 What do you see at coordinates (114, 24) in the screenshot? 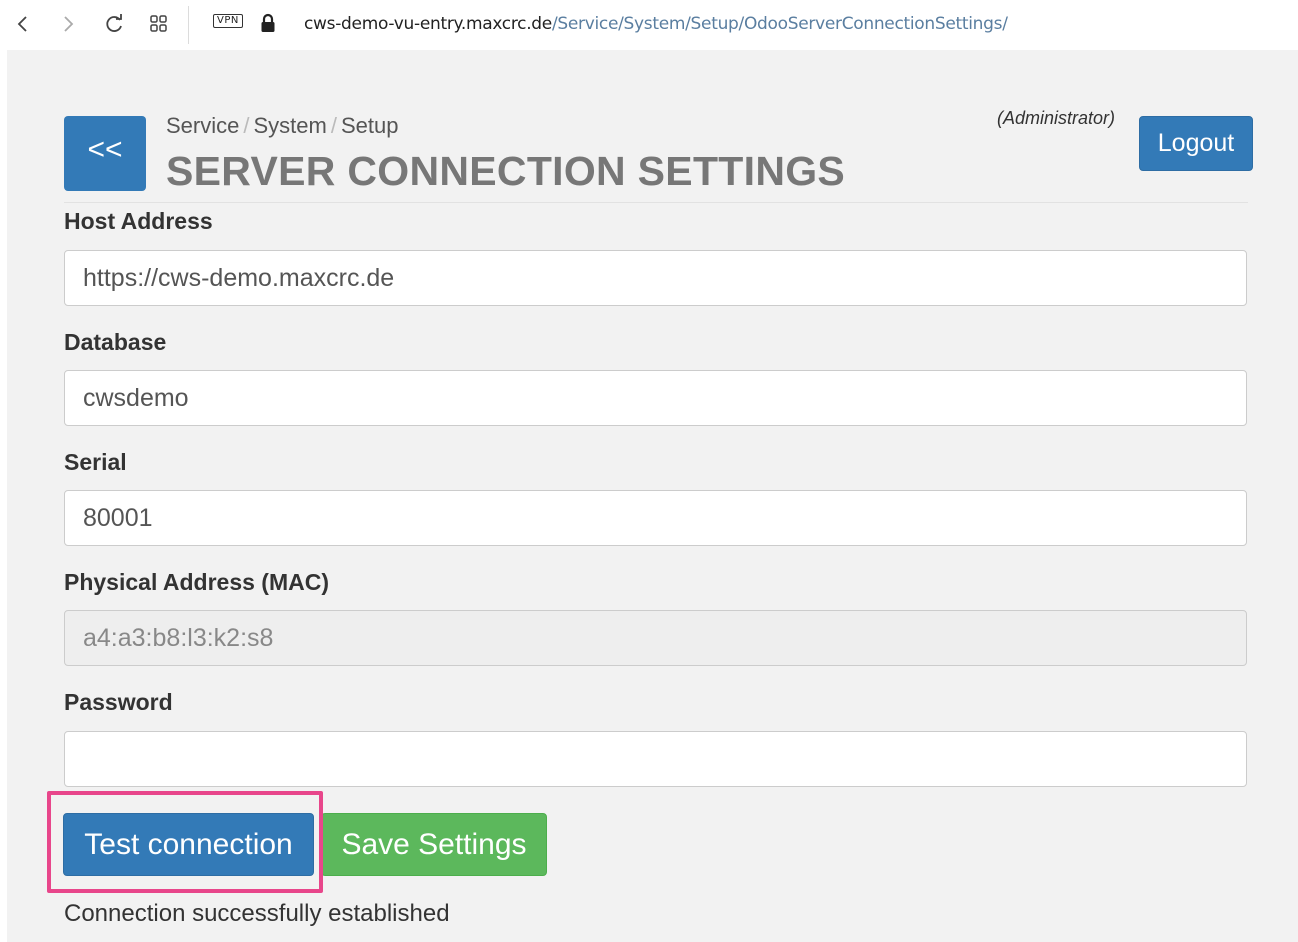
I see `reload-icon` at bounding box center [114, 24].